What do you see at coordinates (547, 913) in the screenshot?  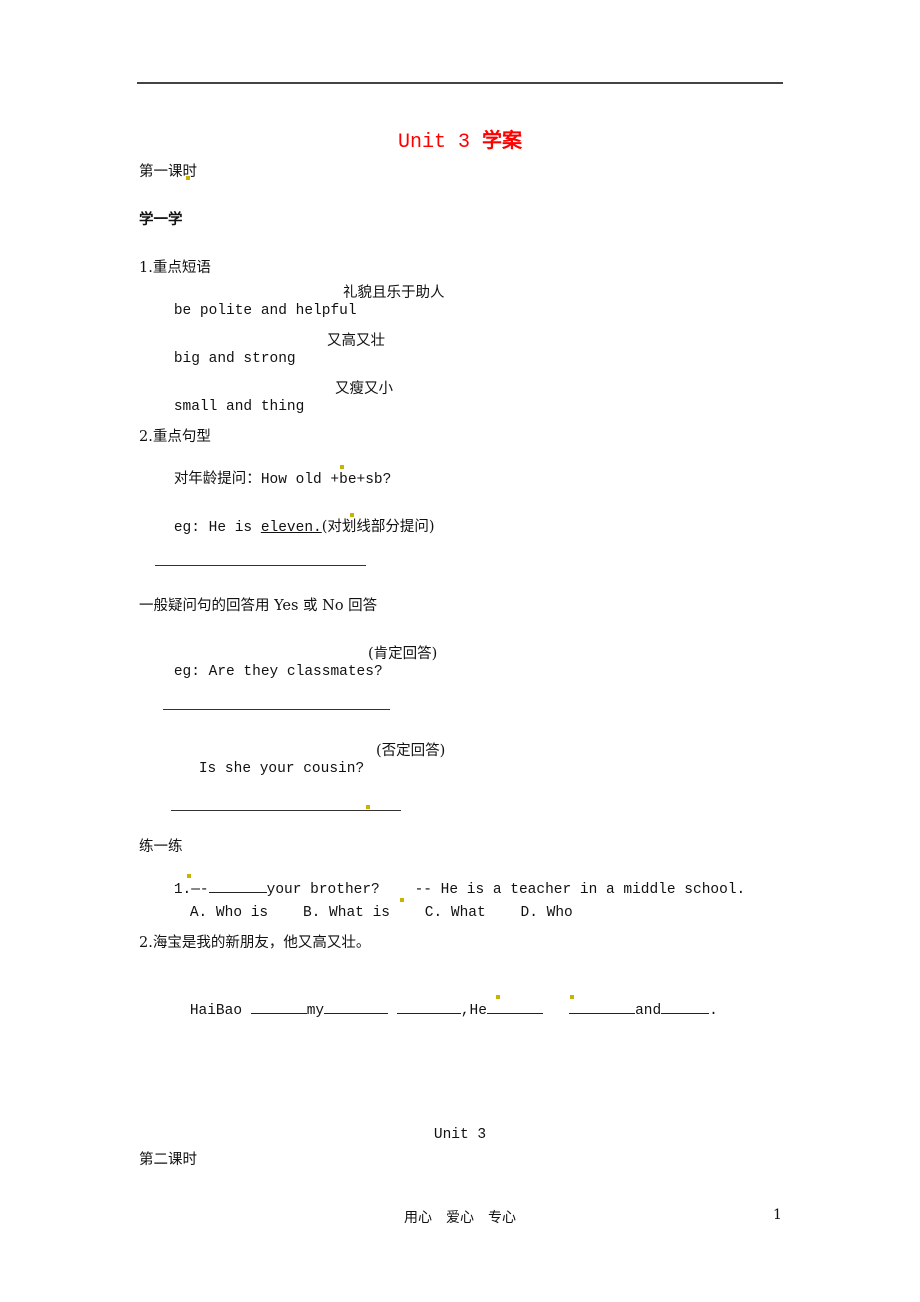 I see `option-d: D. Who` at bounding box center [547, 913].